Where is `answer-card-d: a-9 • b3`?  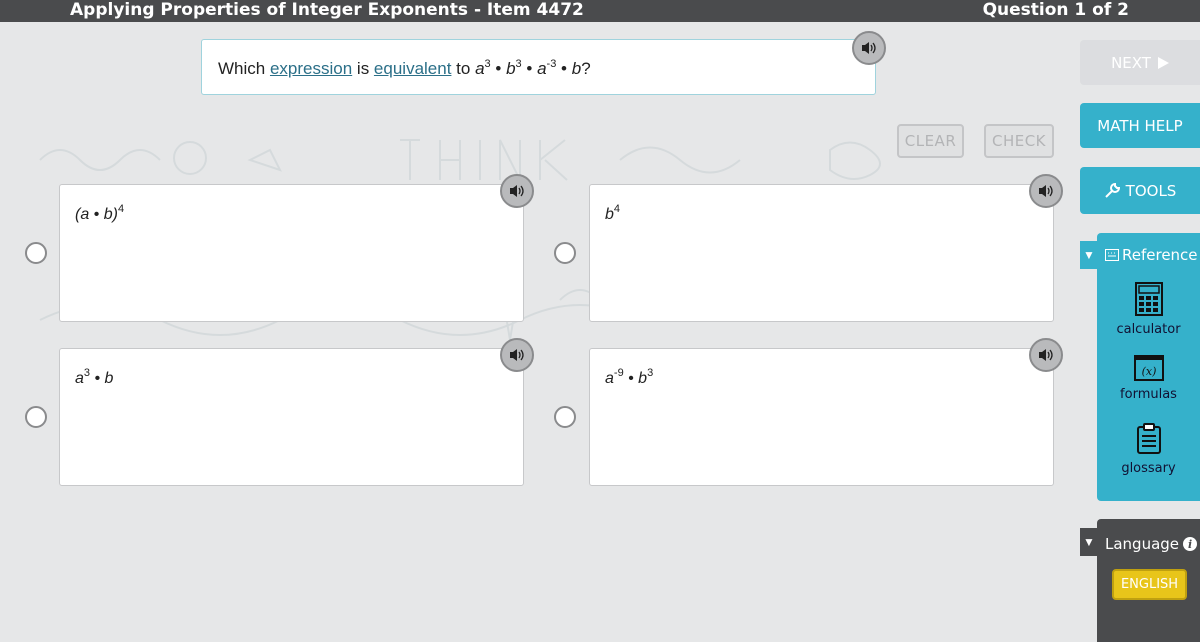
answer-card-d: a-9 • b3 is located at coordinates (821, 417).